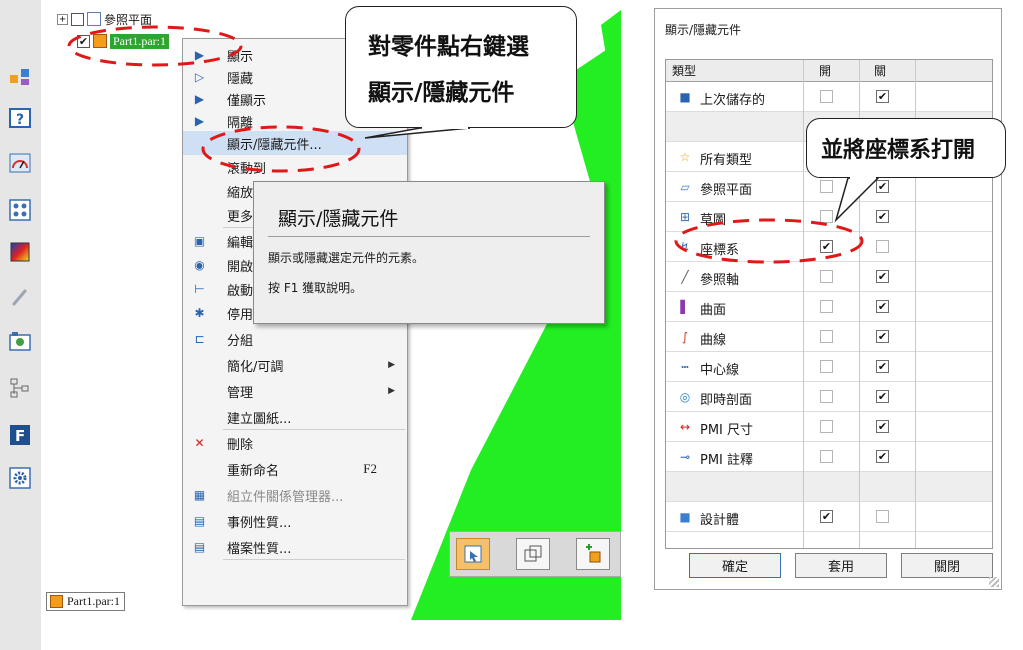  I want to click on grid-row-label: 所有類型, so click(726, 160).